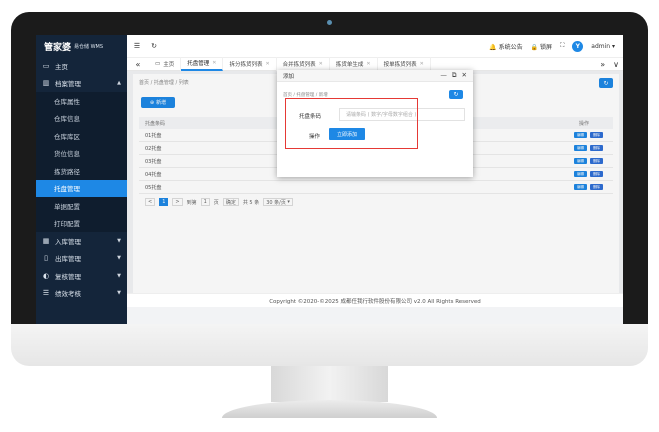 The image size is (659, 432). I want to click on sidebar-item-label: 复核管理, so click(68, 276).